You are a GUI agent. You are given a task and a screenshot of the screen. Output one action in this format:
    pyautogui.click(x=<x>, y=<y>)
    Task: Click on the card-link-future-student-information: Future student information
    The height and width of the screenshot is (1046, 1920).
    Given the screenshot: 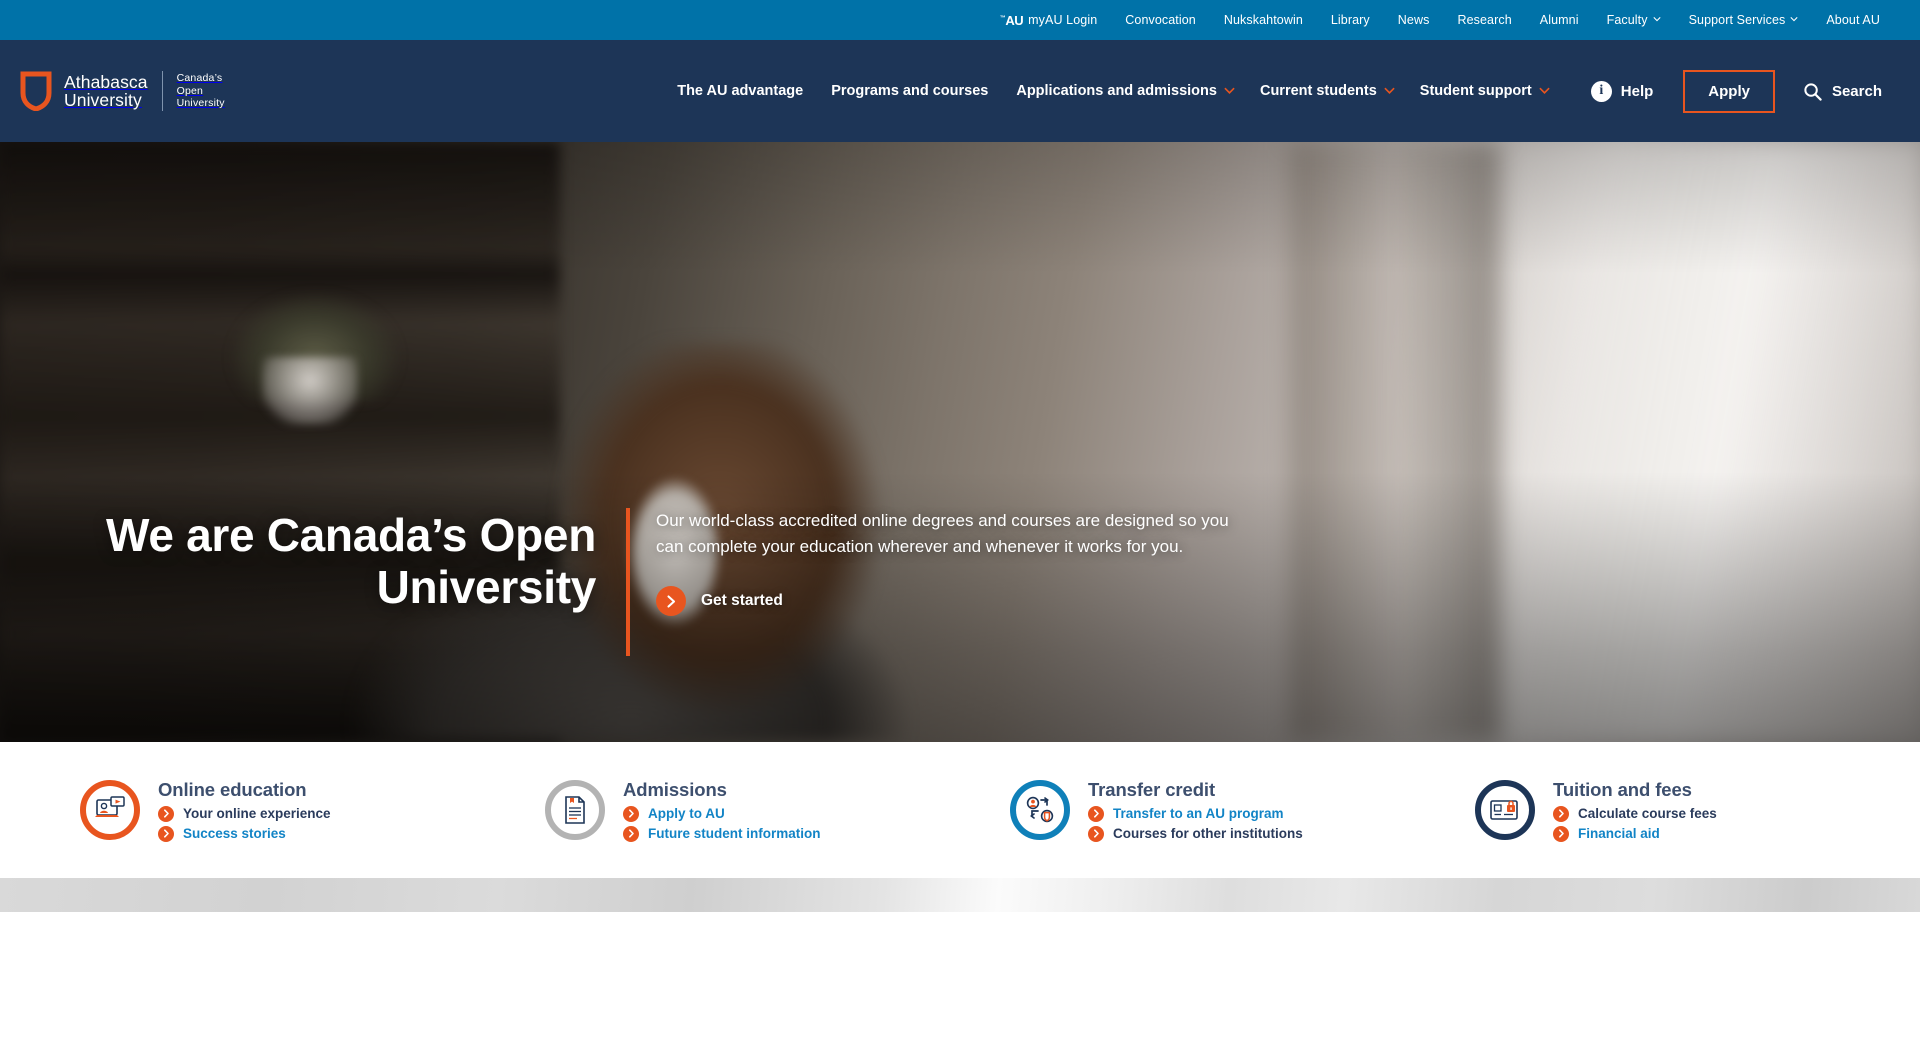 What is the action you would take?
    pyautogui.click(x=722, y=833)
    